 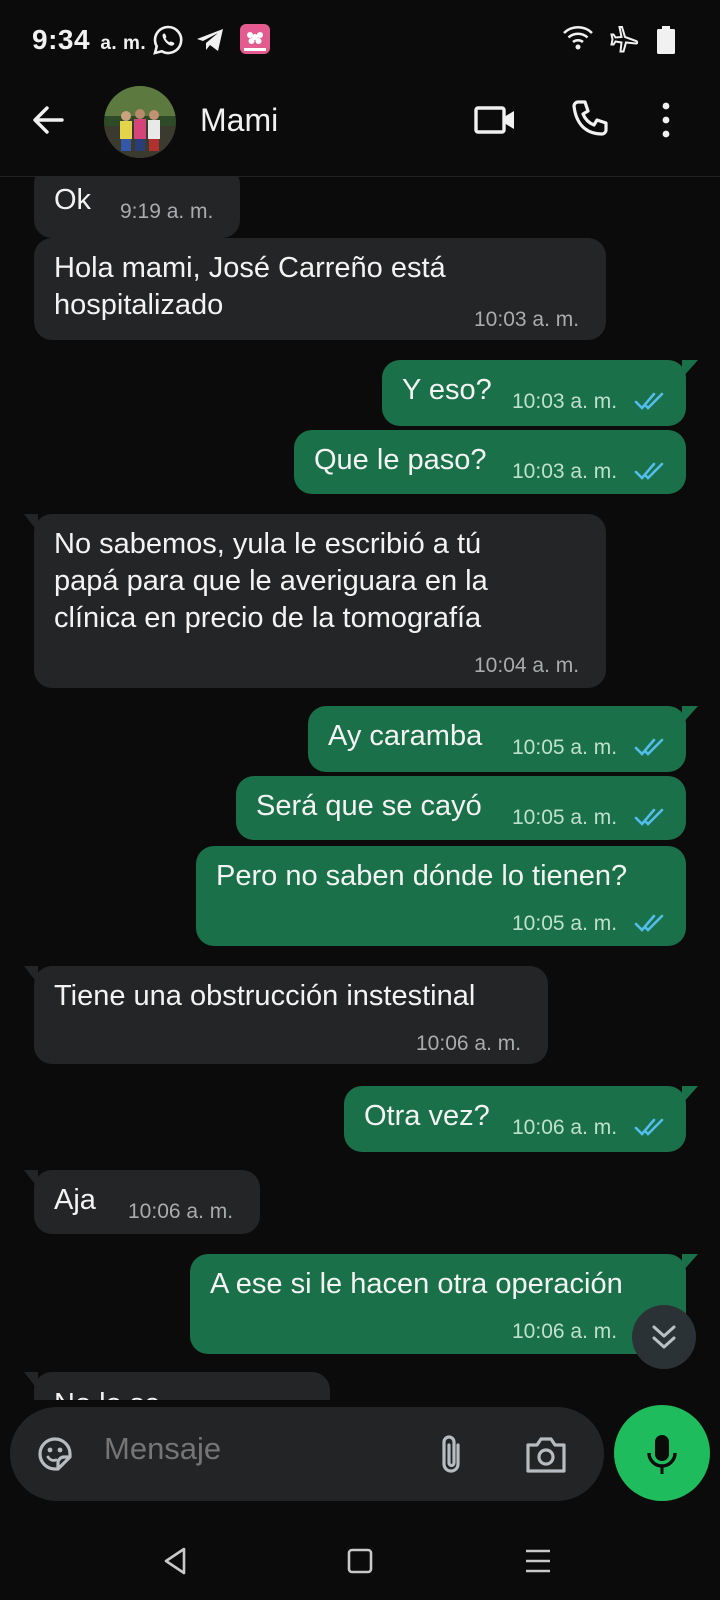 I want to click on message-time: 9:19 a. m., so click(x=167, y=211).